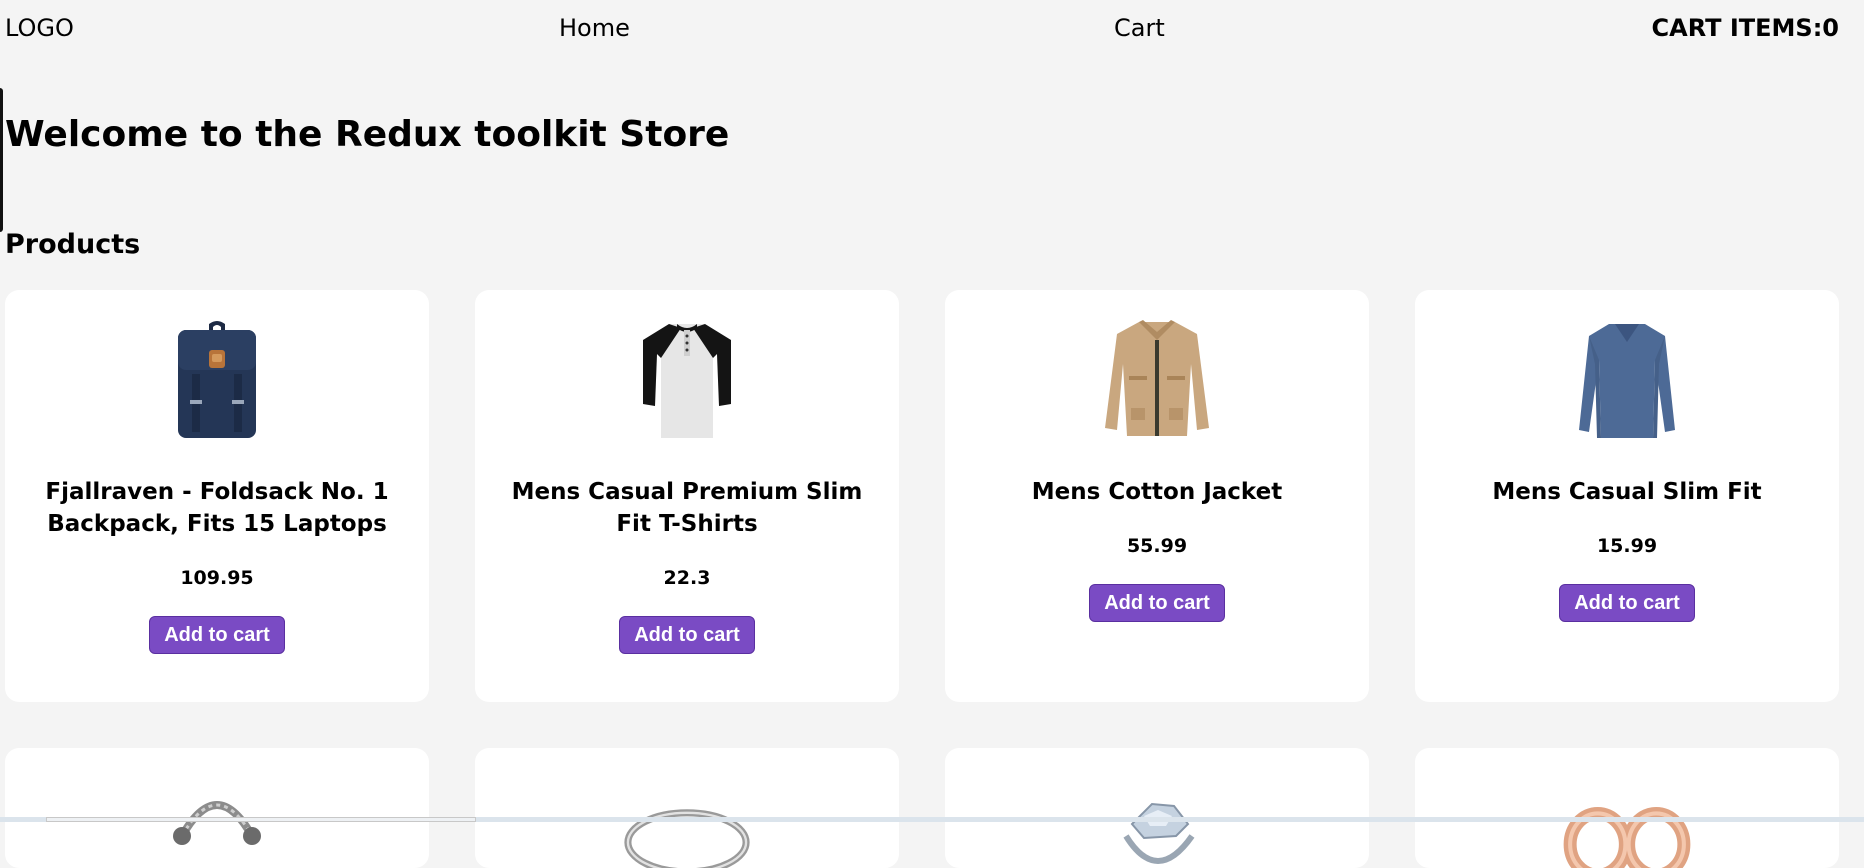 The height and width of the screenshot is (868, 1864). I want to click on bracelet-image, so click(217, 822).